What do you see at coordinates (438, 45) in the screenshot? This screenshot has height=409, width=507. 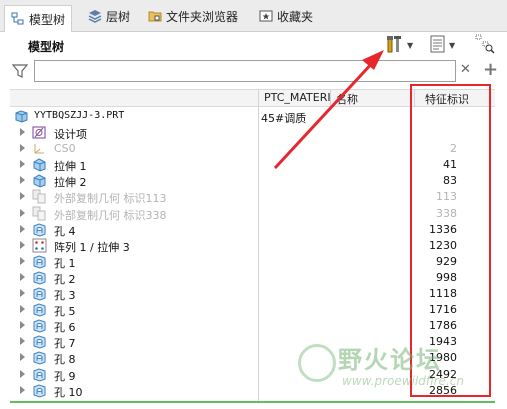 I see `list-view-icon` at bounding box center [438, 45].